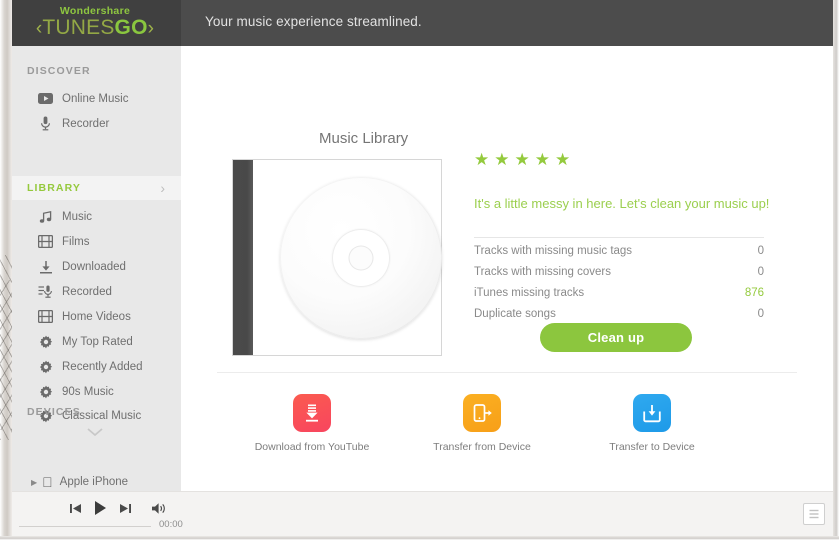  Describe the element at coordinates (313, 21) in the screenshot. I see `header-tagline: Your music experience streamlined.` at that location.